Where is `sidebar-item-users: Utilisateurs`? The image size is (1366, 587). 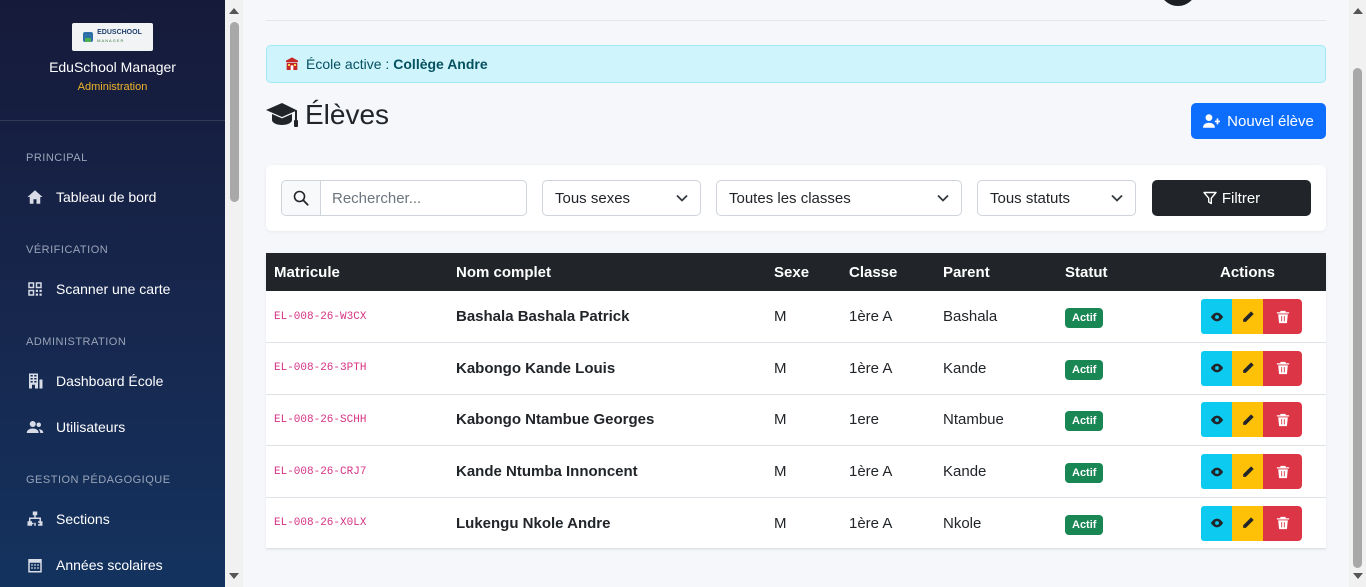 sidebar-item-users: Utilisateurs is located at coordinates (75, 427).